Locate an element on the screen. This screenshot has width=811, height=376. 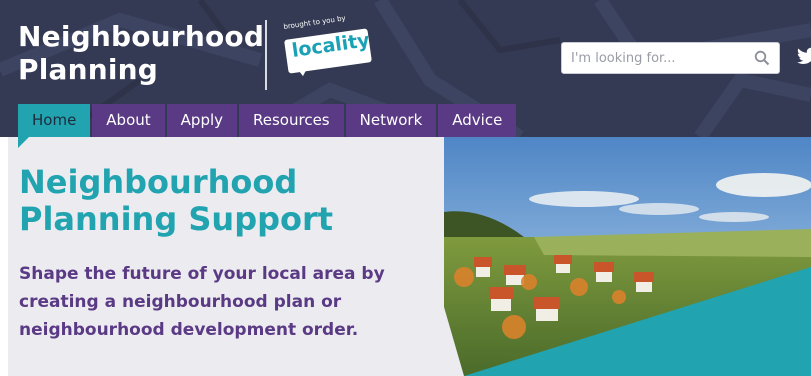
site-title-line1: Neighbourhood is located at coordinates (141, 36).